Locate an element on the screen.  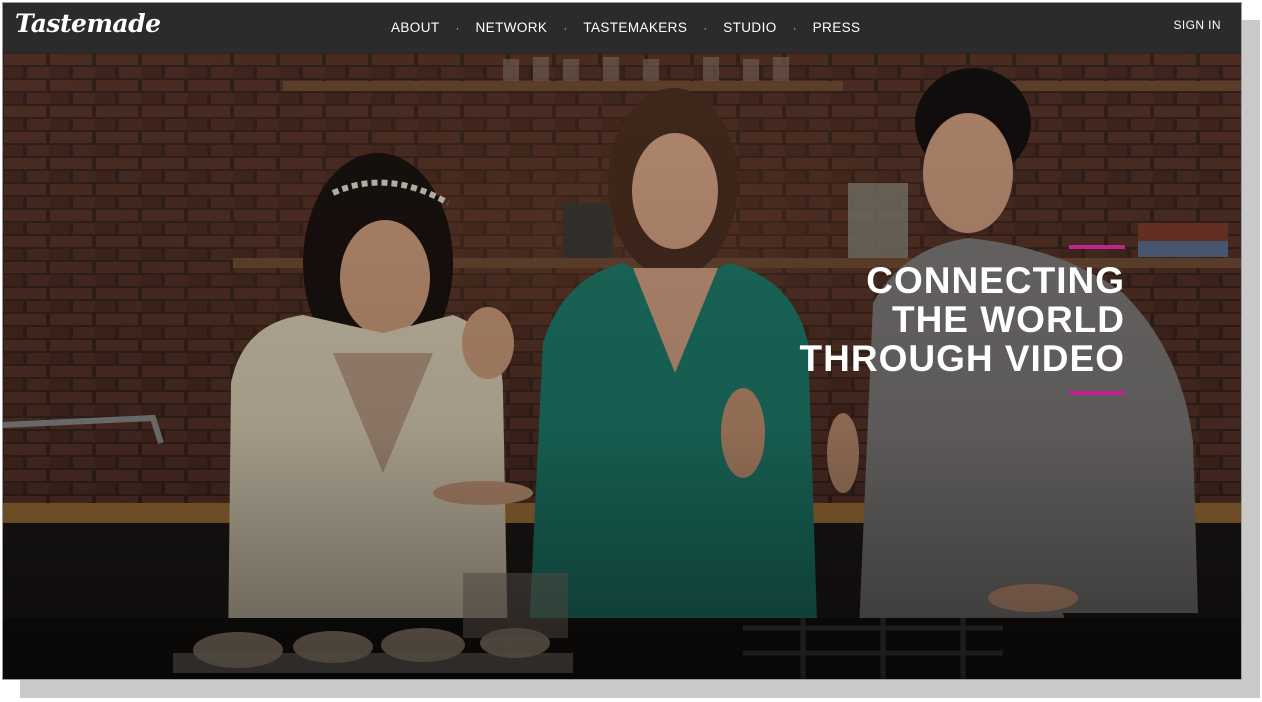
nav-item-network: NETWORK is located at coordinates (512, 28).